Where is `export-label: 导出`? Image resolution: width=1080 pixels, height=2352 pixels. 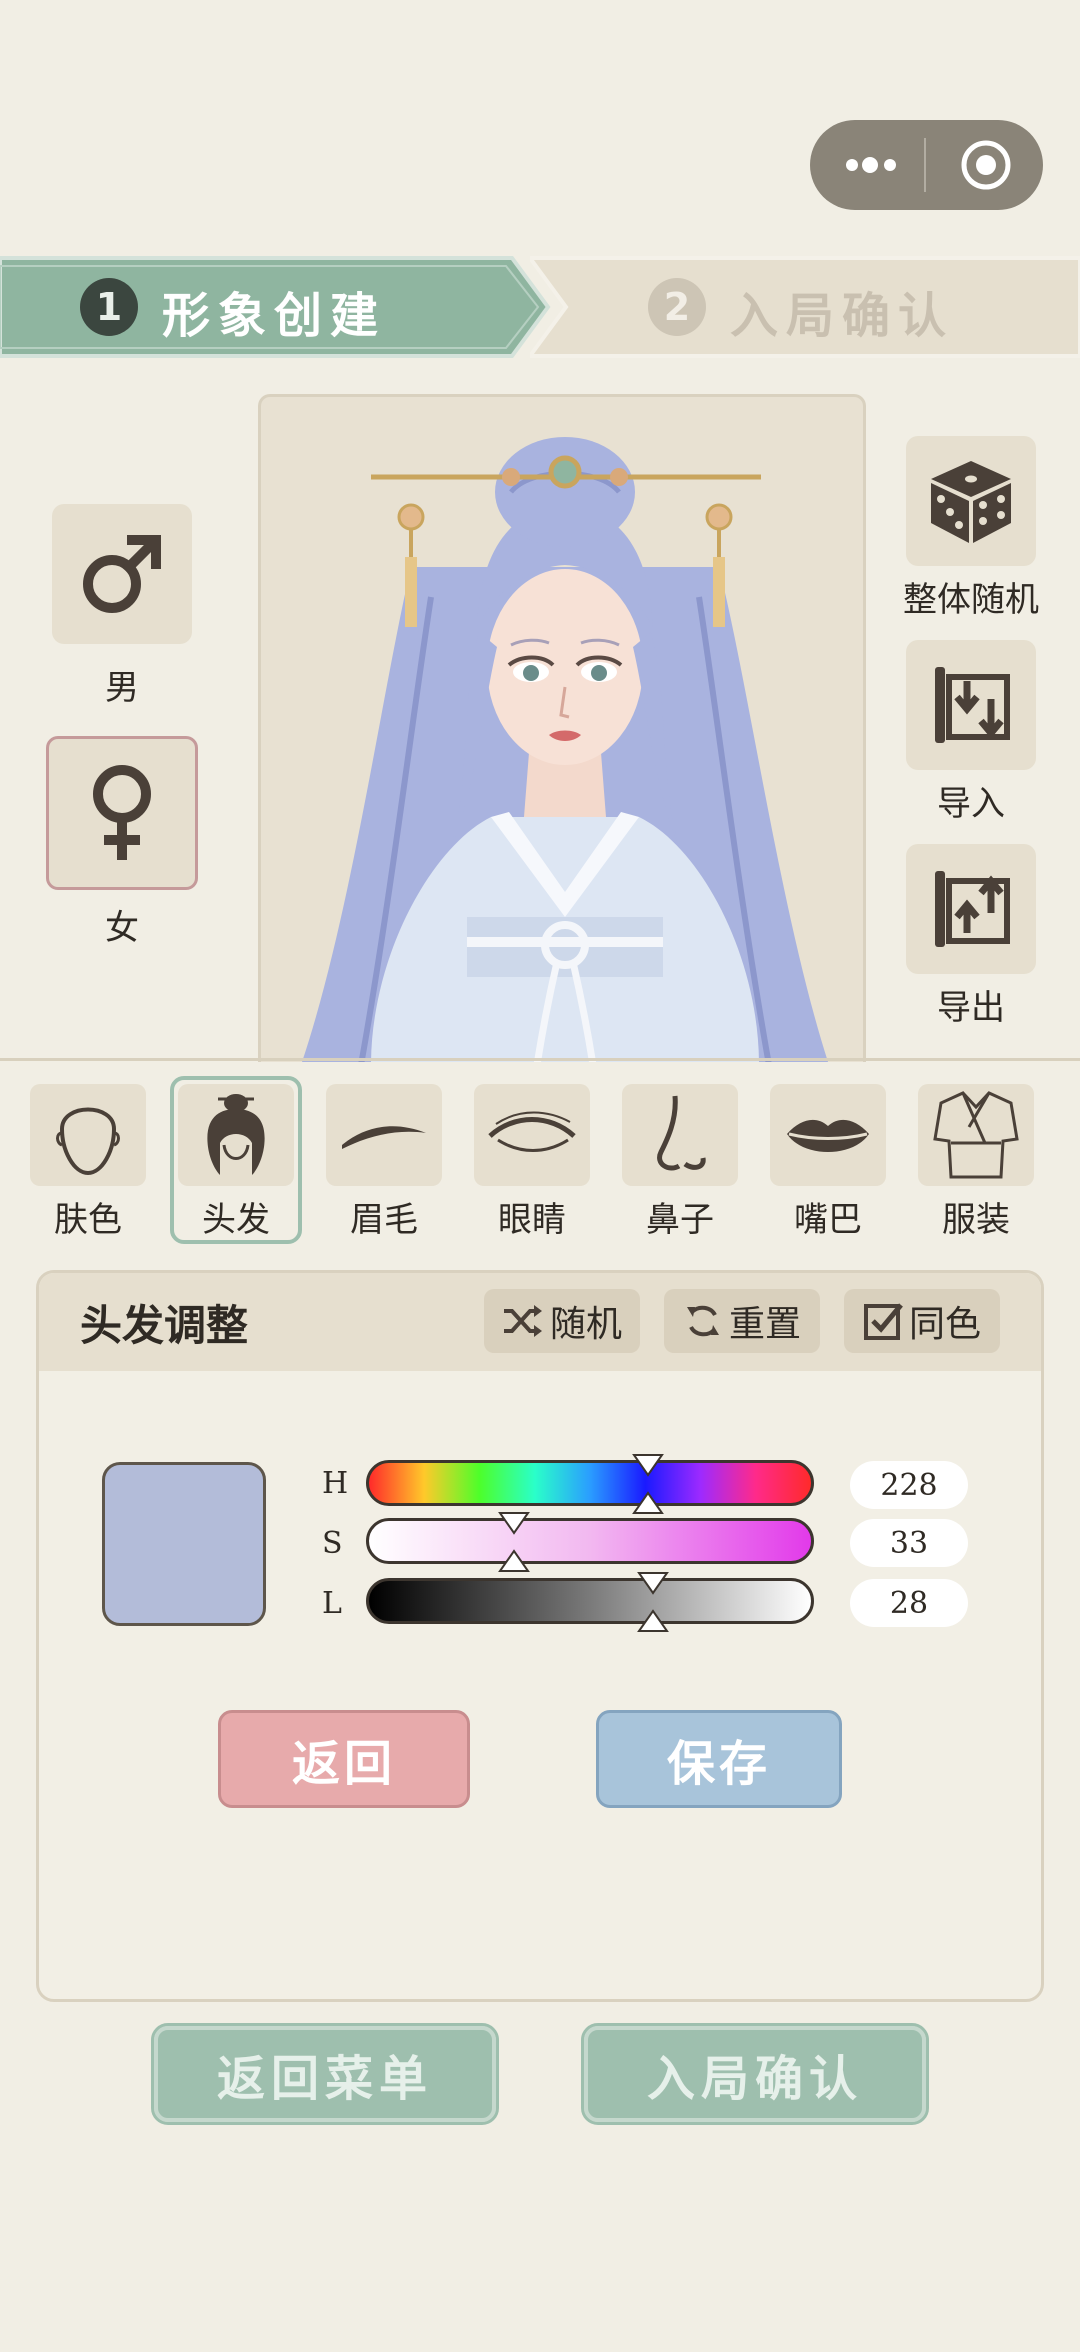
export-label: 导出 is located at coordinates (971, 1008).